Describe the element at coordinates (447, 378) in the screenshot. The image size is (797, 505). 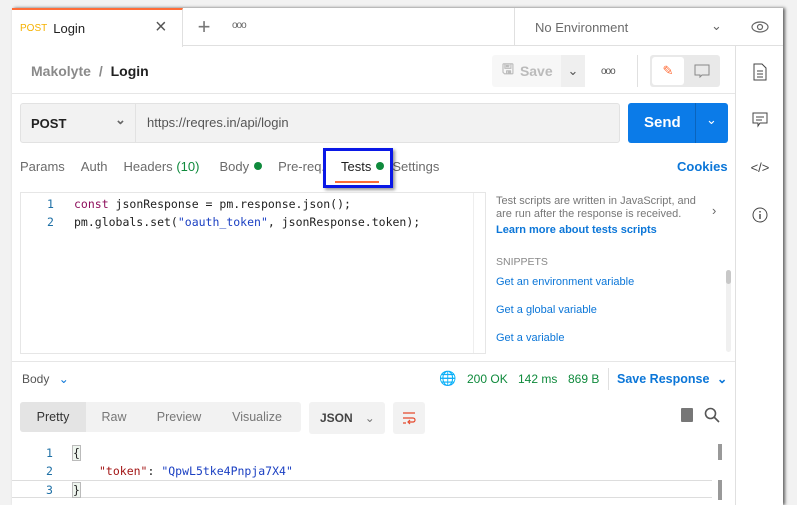
I see `globe-lock-icon: 🌐` at that location.